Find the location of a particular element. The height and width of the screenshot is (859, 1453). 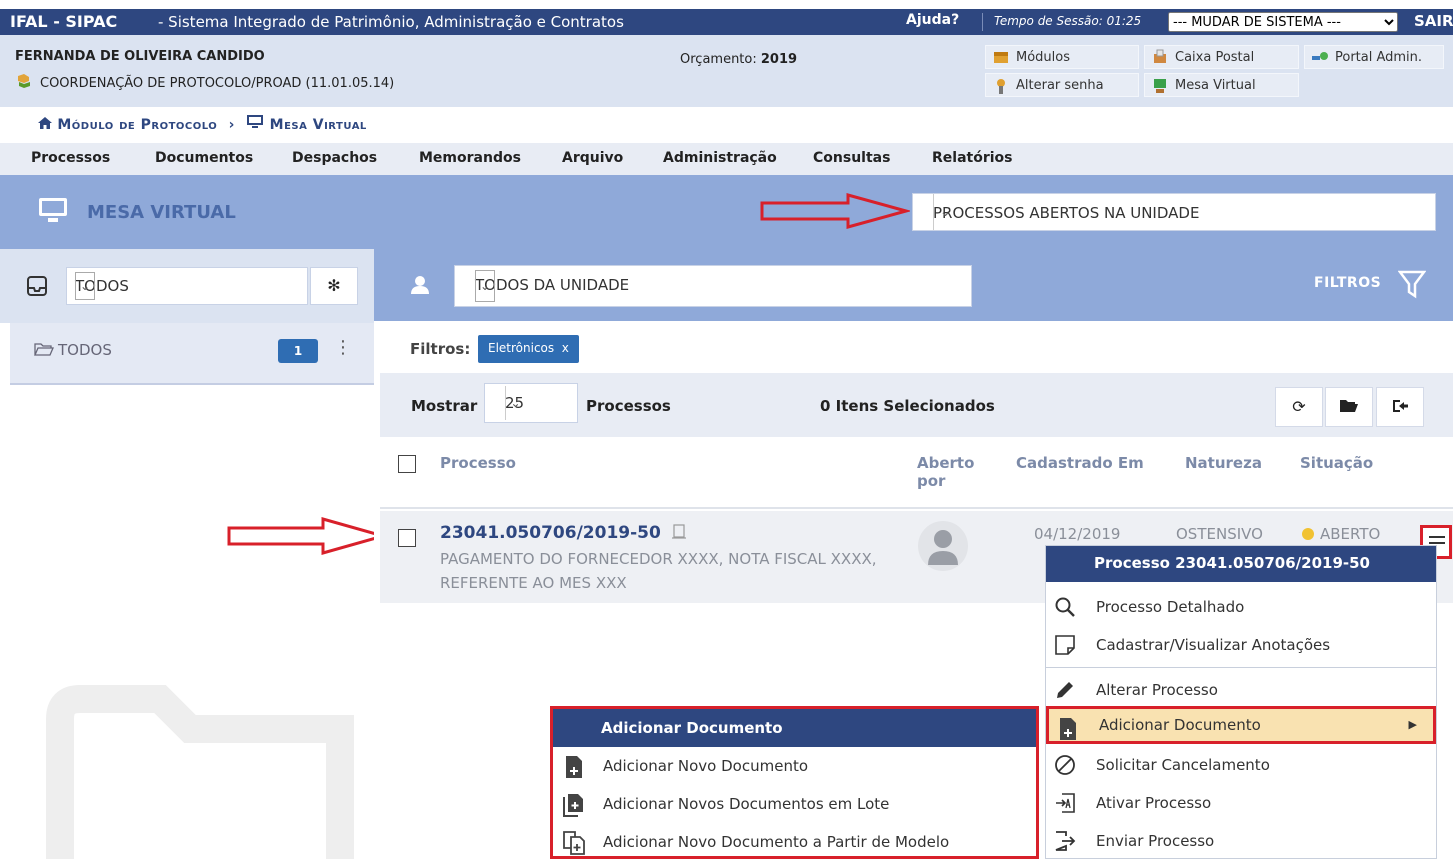

column-process: Processo is located at coordinates (478, 463).